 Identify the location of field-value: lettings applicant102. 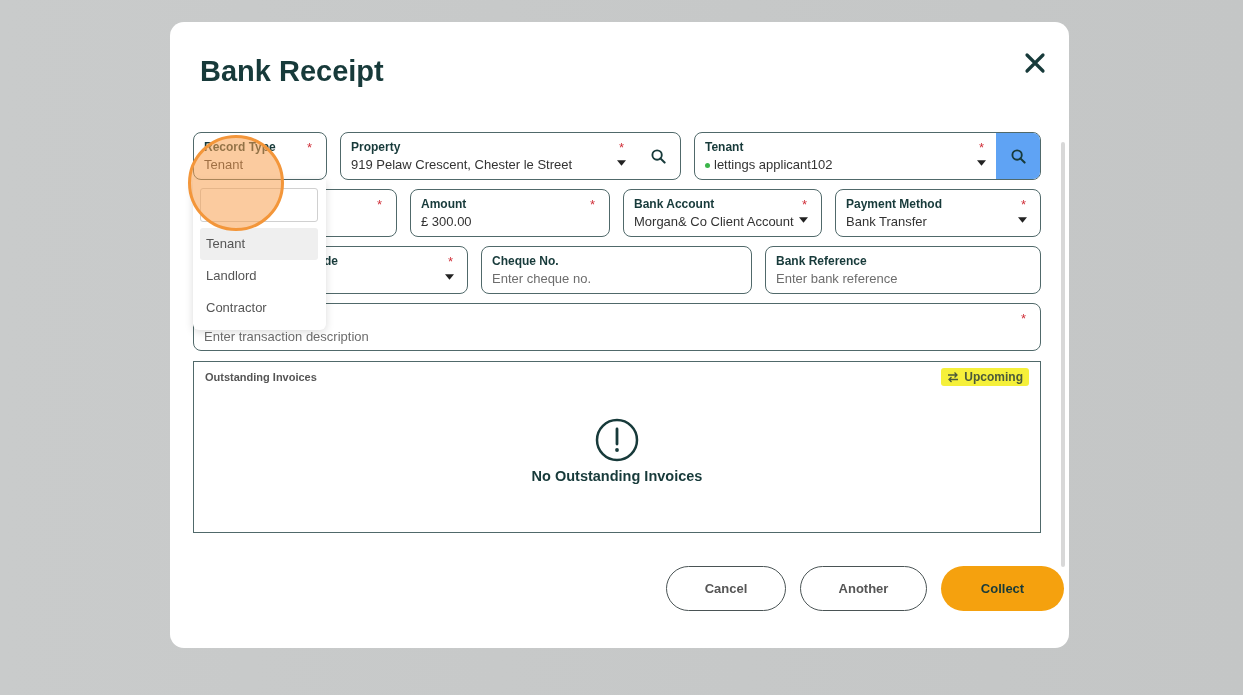
(769, 164).